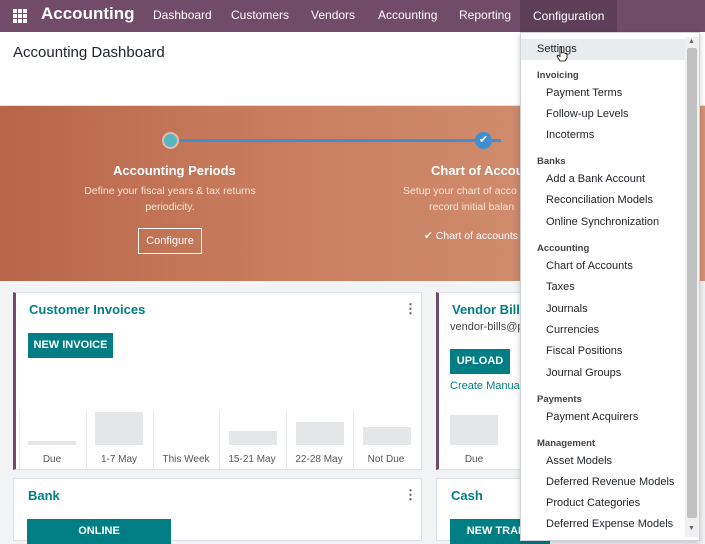 The image size is (705, 544). What do you see at coordinates (587, 114) in the screenshot?
I see `menu-item-follow-up-levels: Follow-up Levels` at bounding box center [587, 114].